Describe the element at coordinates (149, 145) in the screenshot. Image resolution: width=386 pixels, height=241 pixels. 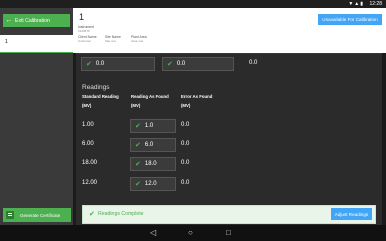
I see `found-reading: 6.0` at that location.